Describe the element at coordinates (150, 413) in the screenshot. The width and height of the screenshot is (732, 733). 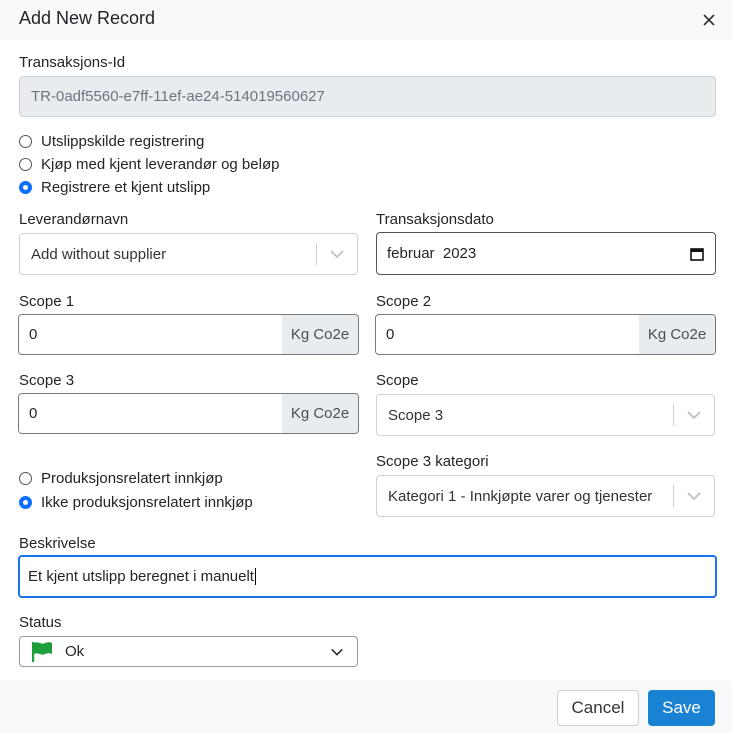
I see `scope3-input: 0` at that location.